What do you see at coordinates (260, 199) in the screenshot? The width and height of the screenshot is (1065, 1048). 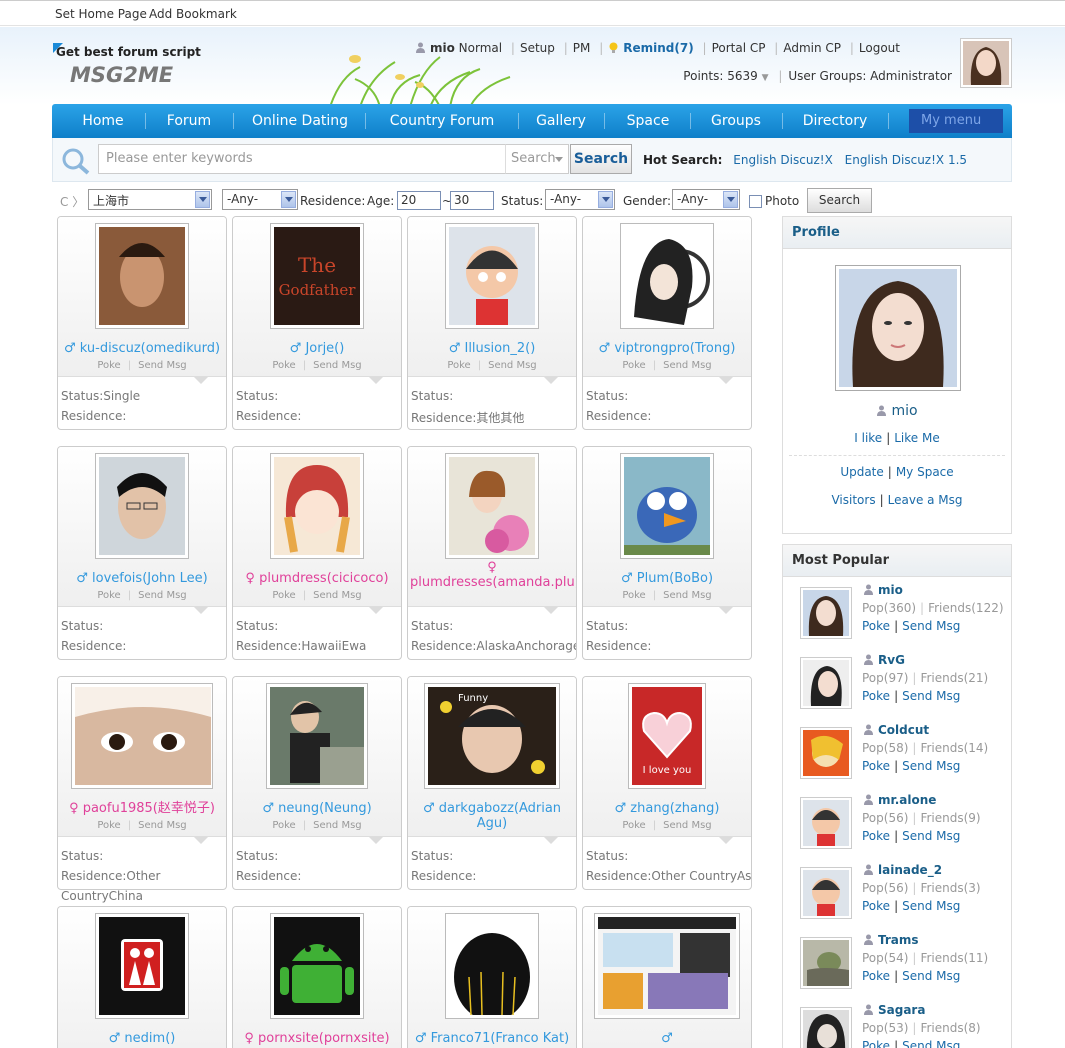 I see `district-select: -Any-` at bounding box center [260, 199].